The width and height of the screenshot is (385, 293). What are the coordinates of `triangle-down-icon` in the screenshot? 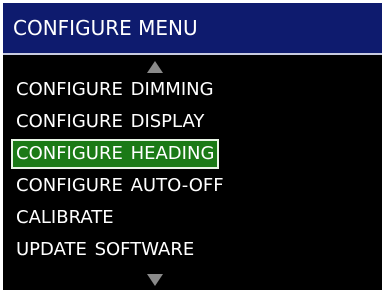 It's located at (155, 280).